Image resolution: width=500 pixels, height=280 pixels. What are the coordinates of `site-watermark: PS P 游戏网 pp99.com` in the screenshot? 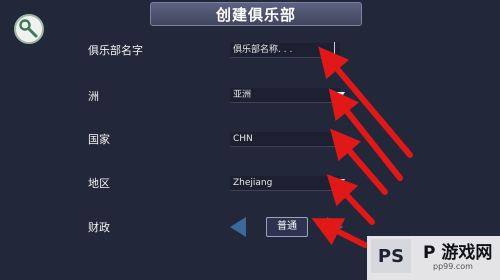 It's located at (433, 258).